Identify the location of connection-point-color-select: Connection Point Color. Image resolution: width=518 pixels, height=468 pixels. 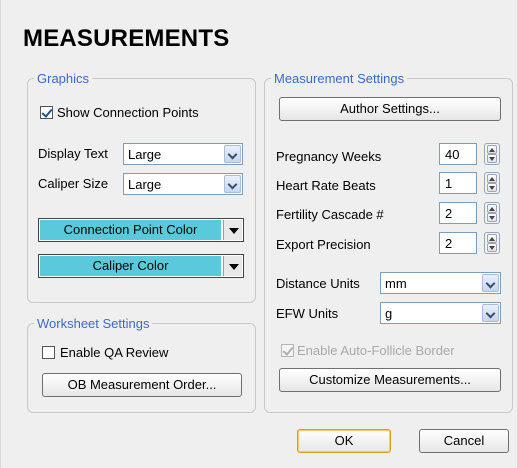
(141, 230).